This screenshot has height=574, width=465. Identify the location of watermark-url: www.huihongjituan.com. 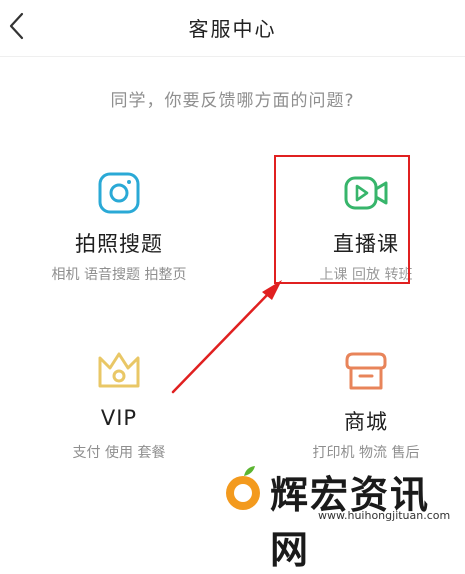
(384, 515).